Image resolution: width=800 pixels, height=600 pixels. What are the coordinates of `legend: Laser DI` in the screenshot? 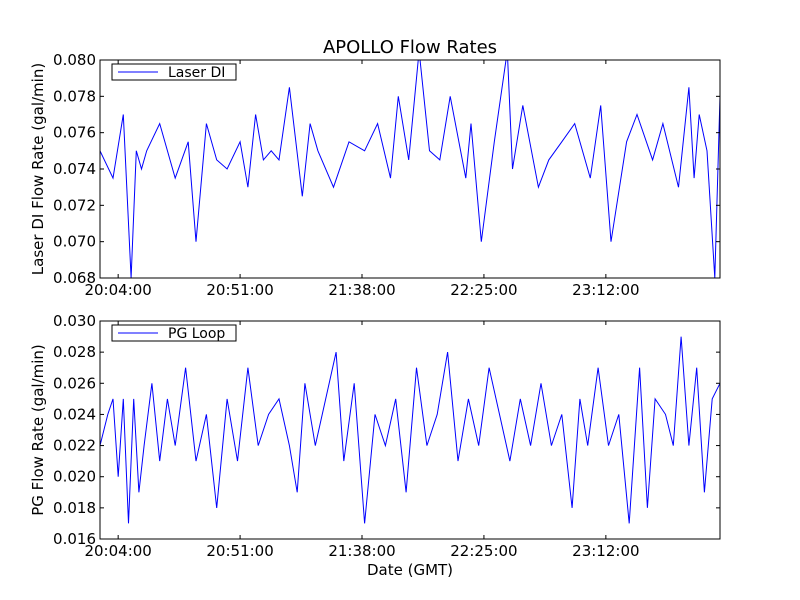 It's located at (174, 72).